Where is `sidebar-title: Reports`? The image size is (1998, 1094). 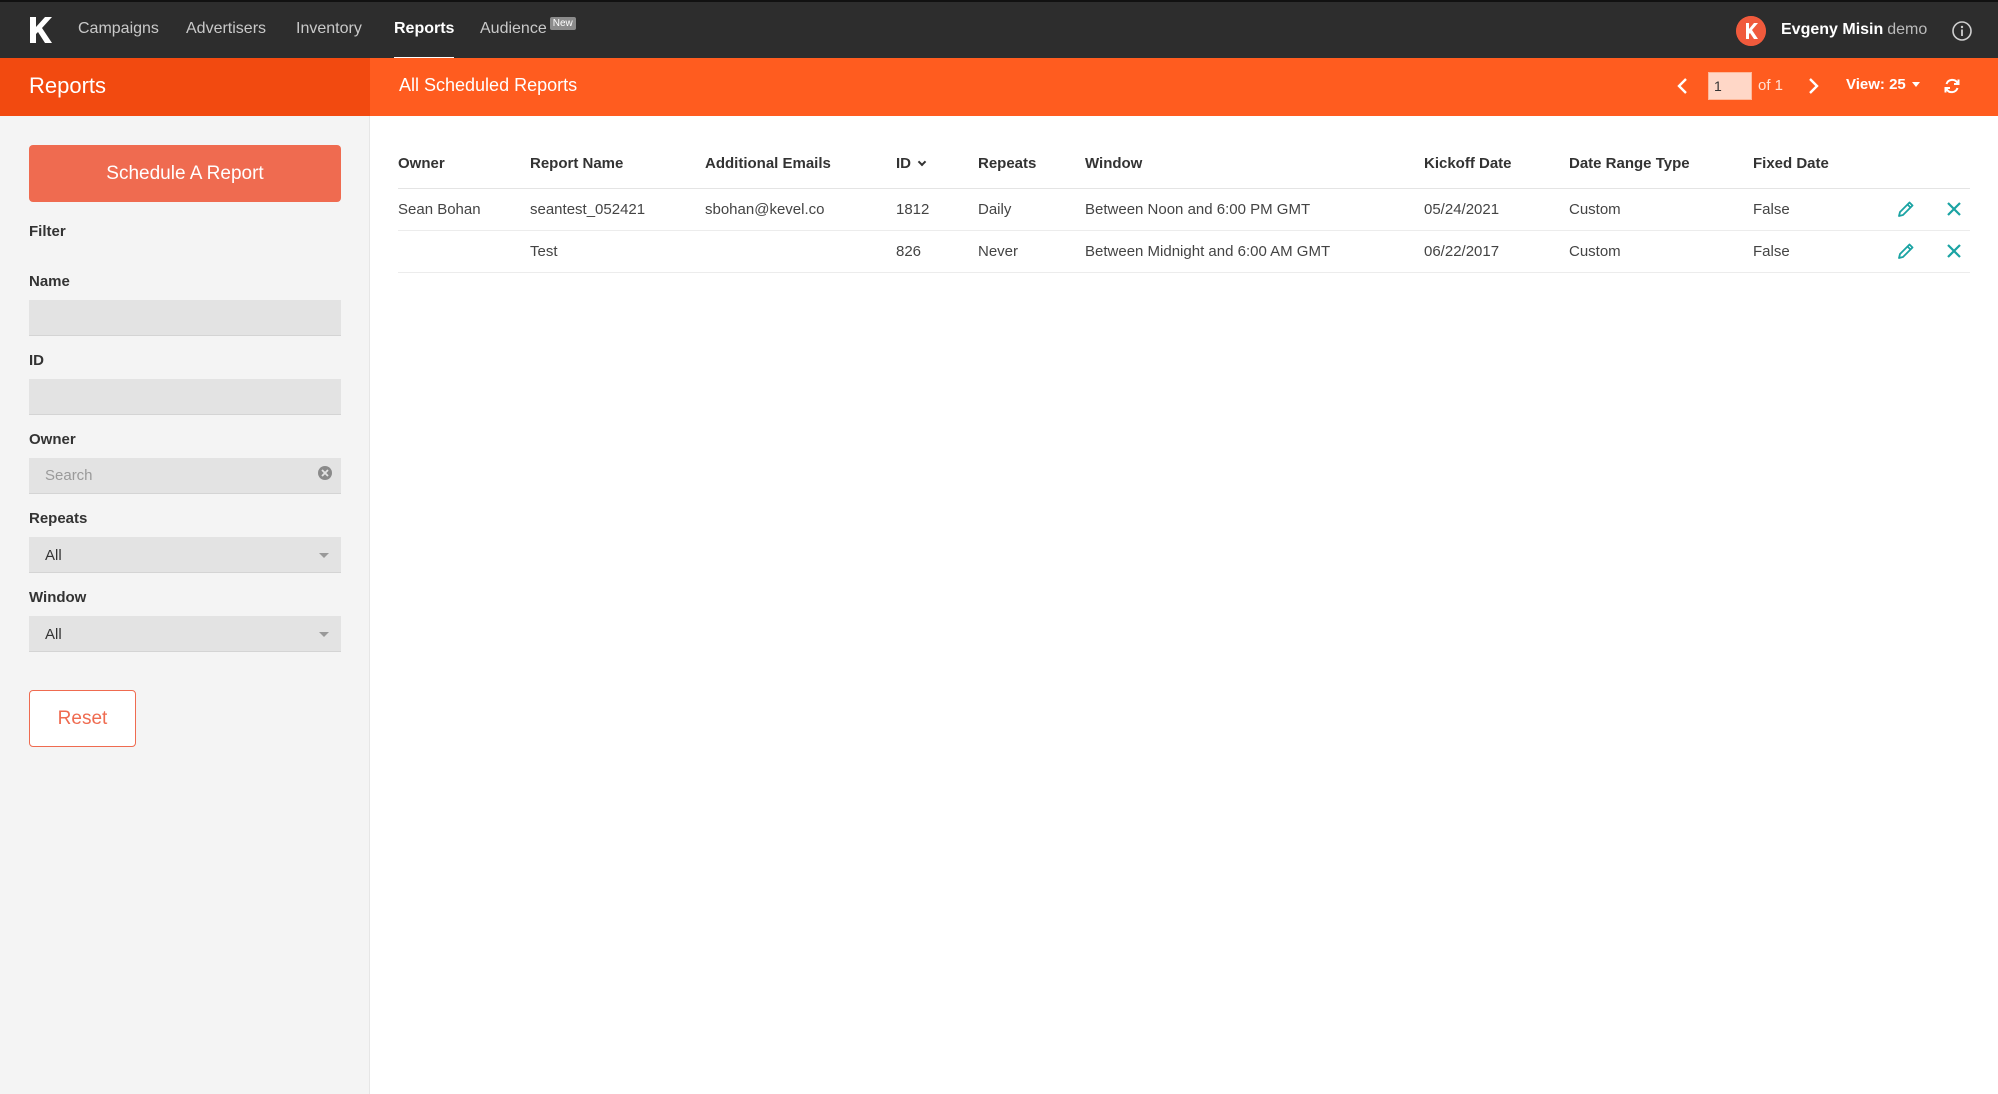 sidebar-title: Reports is located at coordinates (68, 85).